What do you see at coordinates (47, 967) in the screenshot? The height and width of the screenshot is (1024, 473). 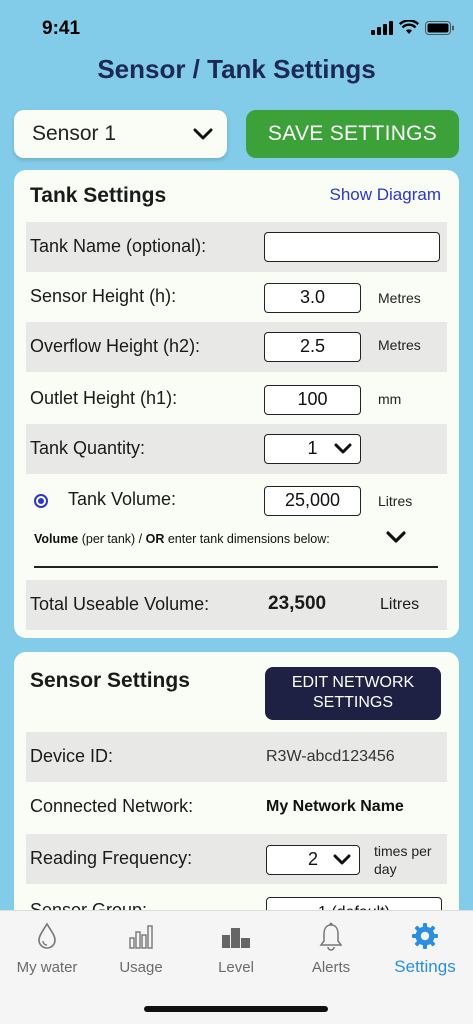 I see `tab-label: My water` at bounding box center [47, 967].